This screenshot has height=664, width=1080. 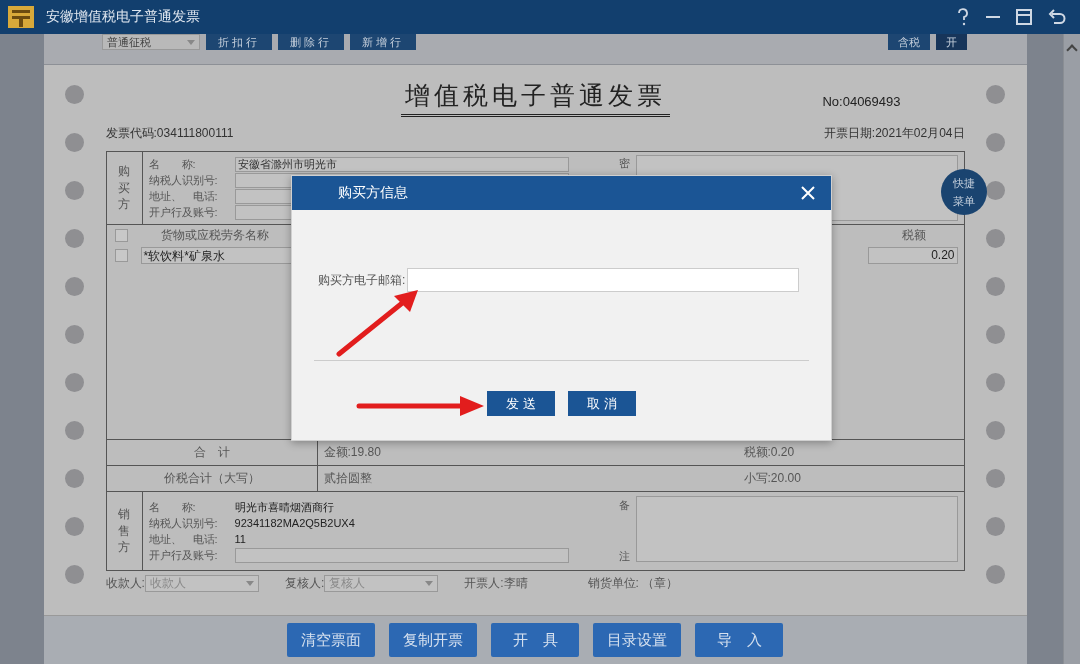 What do you see at coordinates (808, 193) in the screenshot?
I see `close-icon` at bounding box center [808, 193].